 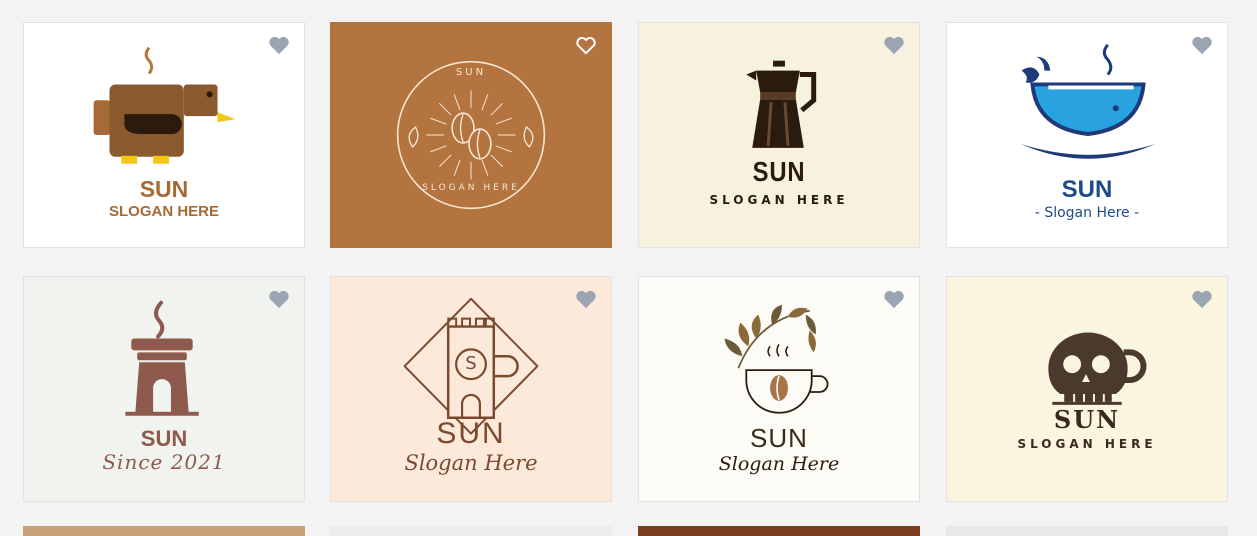 I want to click on logo-card-5: SUN Since 2021, so click(x=164, y=389).